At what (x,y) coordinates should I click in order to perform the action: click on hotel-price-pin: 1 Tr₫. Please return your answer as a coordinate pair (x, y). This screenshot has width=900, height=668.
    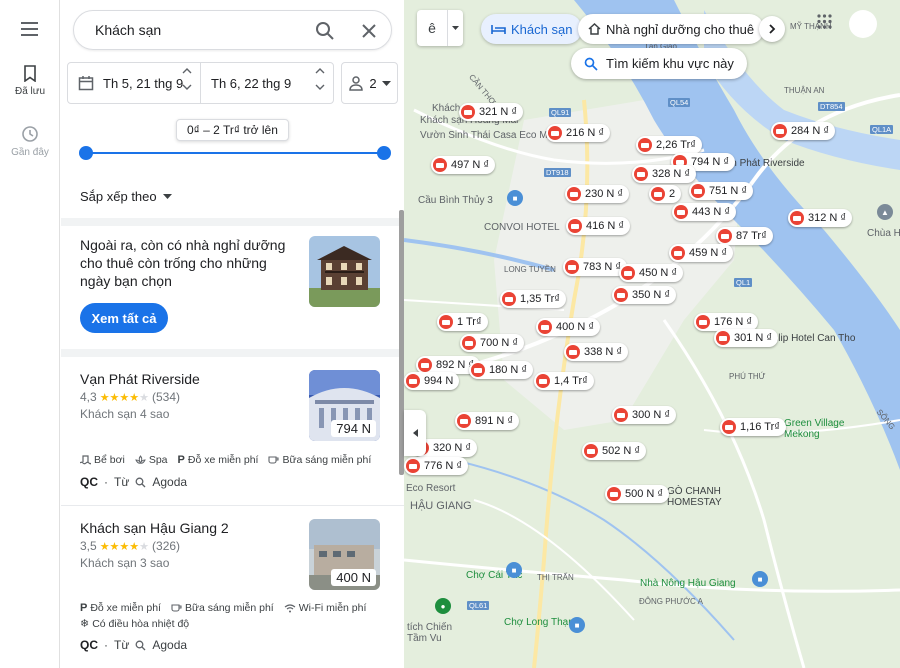
    Looking at the image, I should click on (462, 322).